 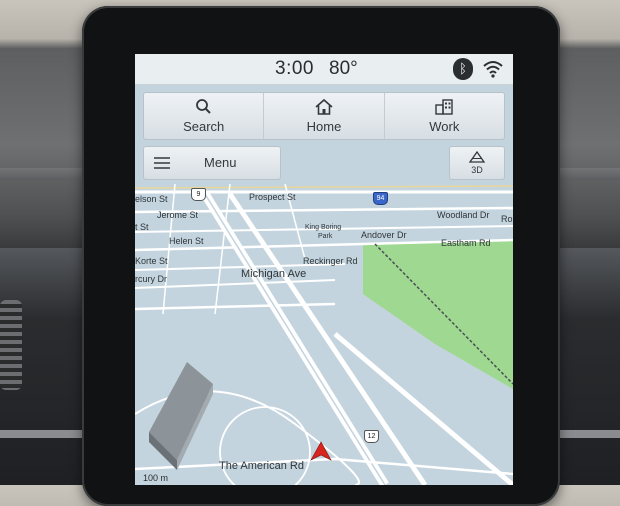 I want to click on street-label: Andover Dr, so click(x=384, y=235).